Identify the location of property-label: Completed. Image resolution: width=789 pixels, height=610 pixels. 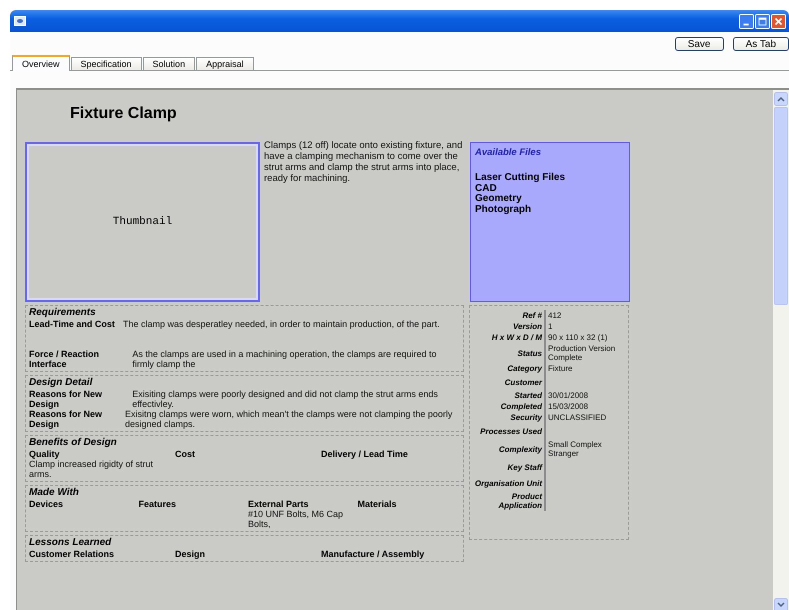
(508, 406).